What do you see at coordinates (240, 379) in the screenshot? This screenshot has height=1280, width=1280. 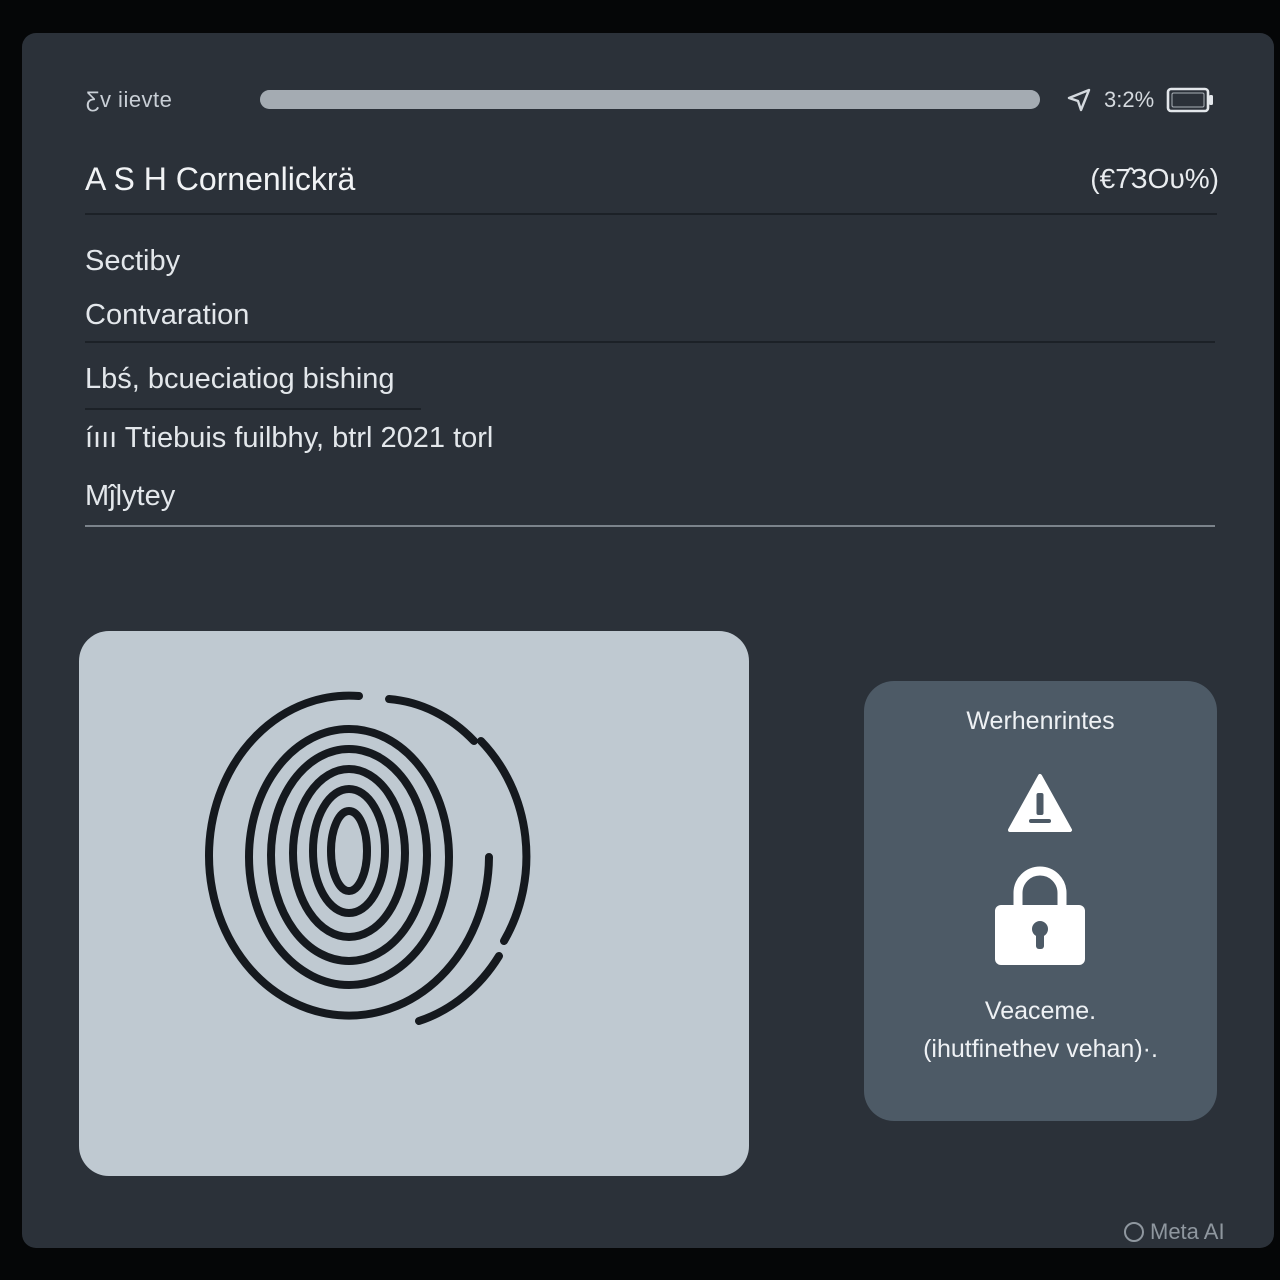 I see `menu-item-phishing: Lbś, bcueciatiog bishing` at bounding box center [240, 379].